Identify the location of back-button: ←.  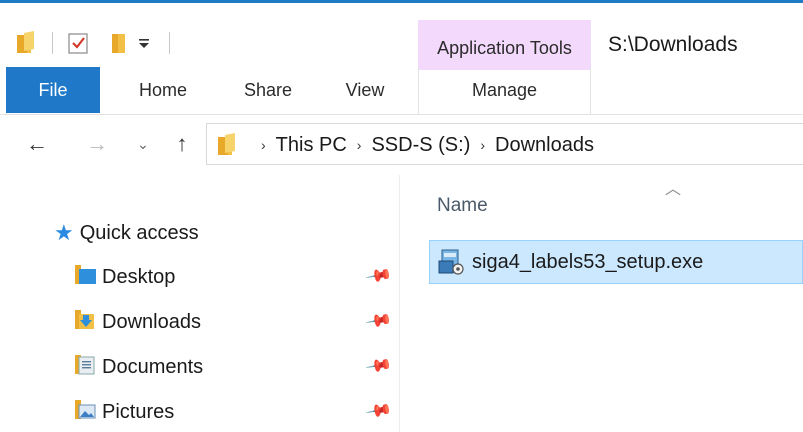
(37, 144).